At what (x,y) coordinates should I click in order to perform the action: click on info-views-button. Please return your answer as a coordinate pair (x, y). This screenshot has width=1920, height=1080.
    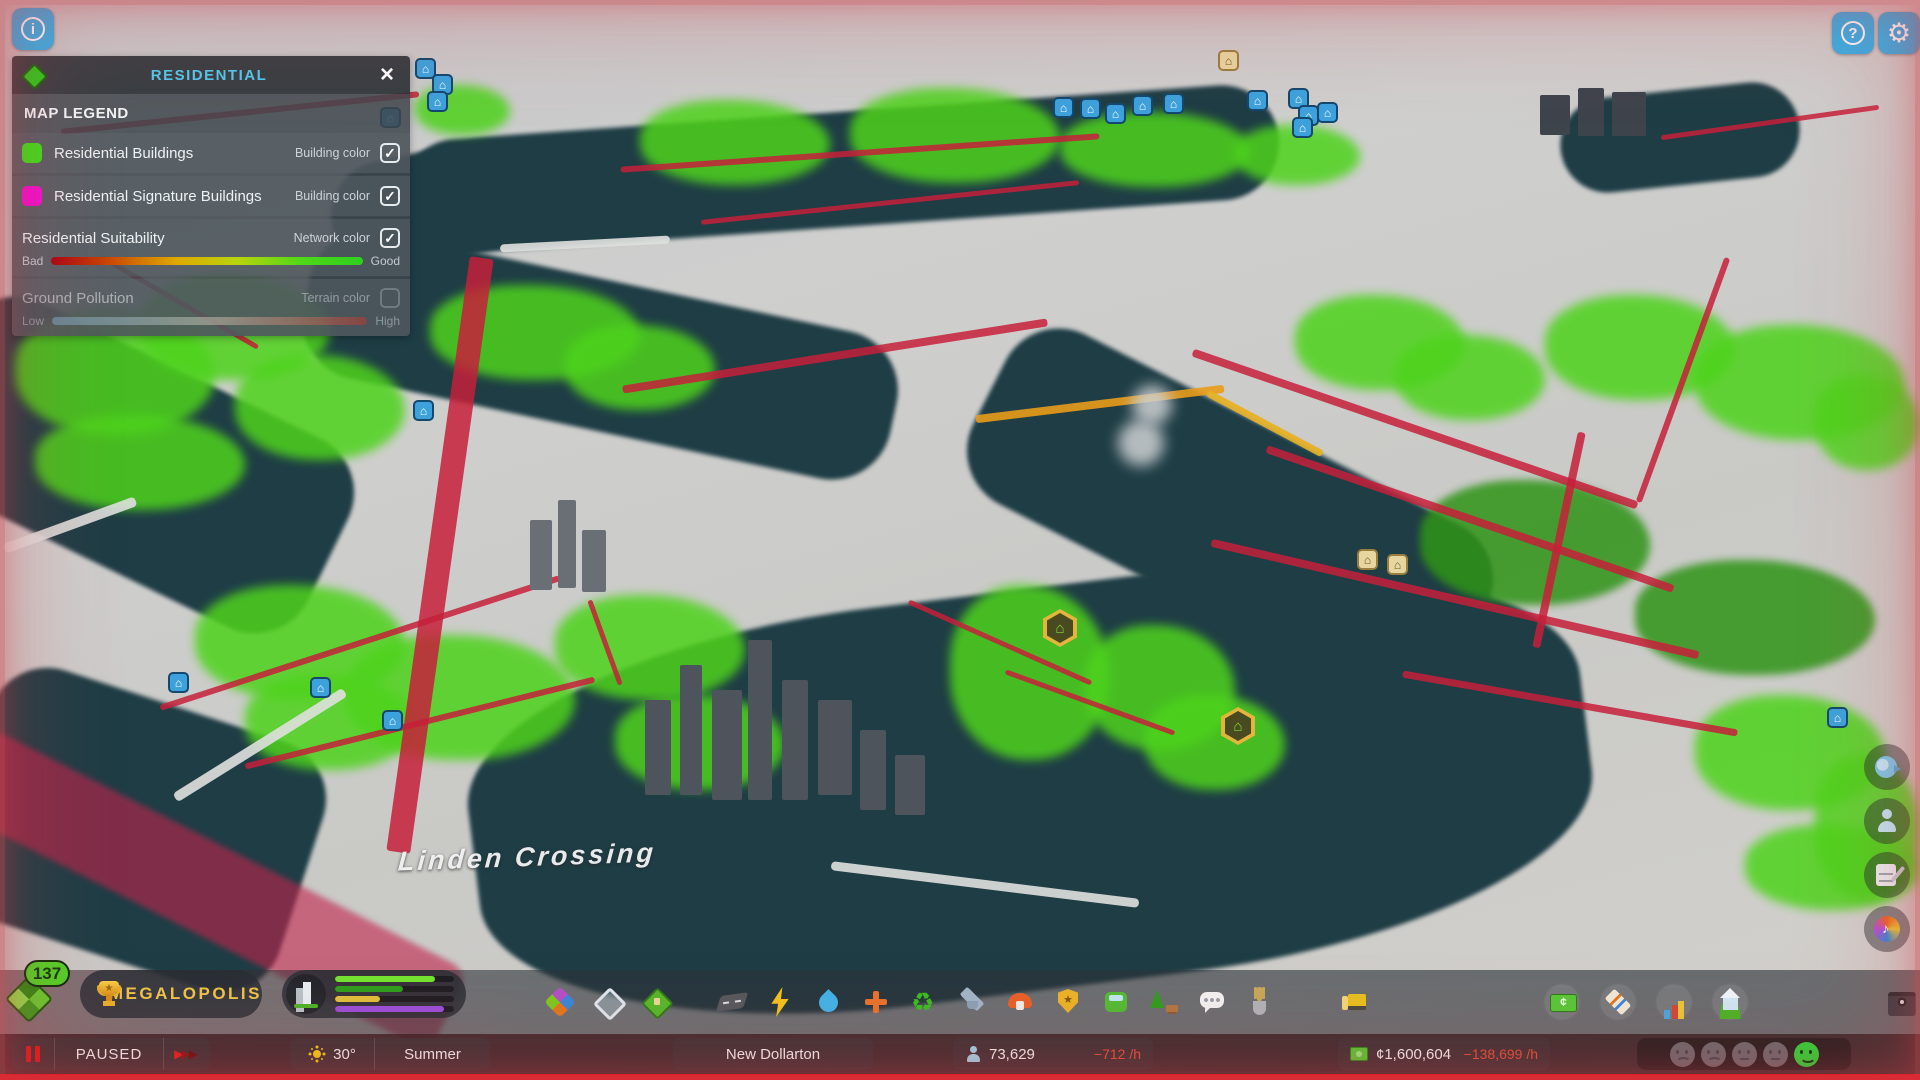
    Looking at the image, I should click on (1618, 1002).